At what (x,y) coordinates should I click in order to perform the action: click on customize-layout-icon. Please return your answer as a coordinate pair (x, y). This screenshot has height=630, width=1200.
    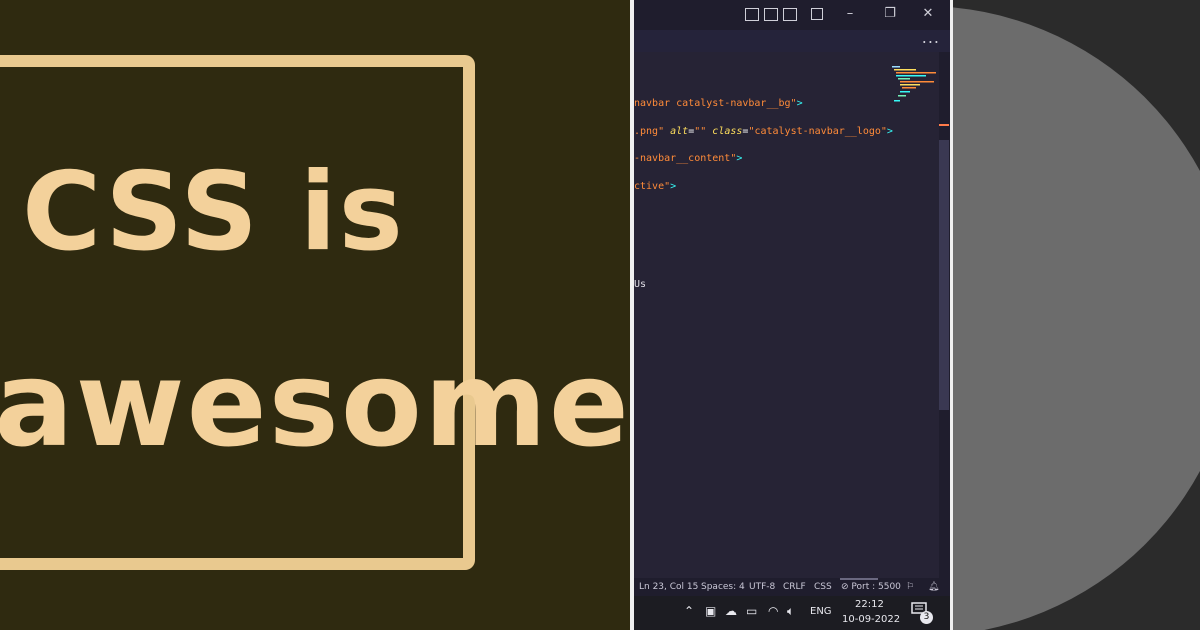
    Looking at the image, I should click on (817, 14).